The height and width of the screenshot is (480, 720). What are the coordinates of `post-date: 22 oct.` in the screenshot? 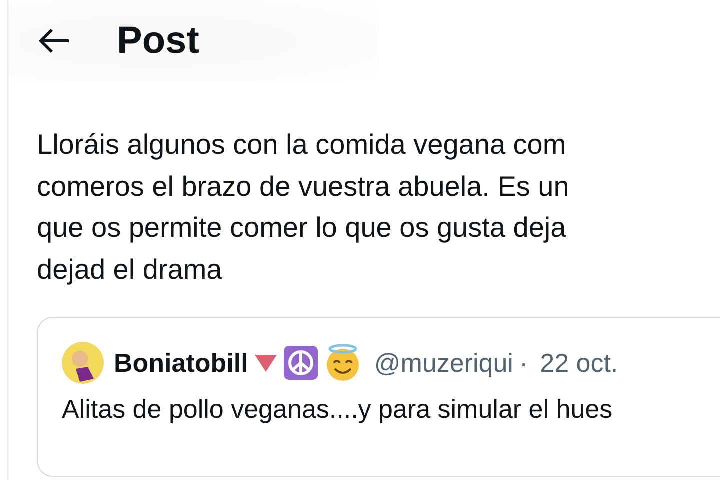 It's located at (579, 363).